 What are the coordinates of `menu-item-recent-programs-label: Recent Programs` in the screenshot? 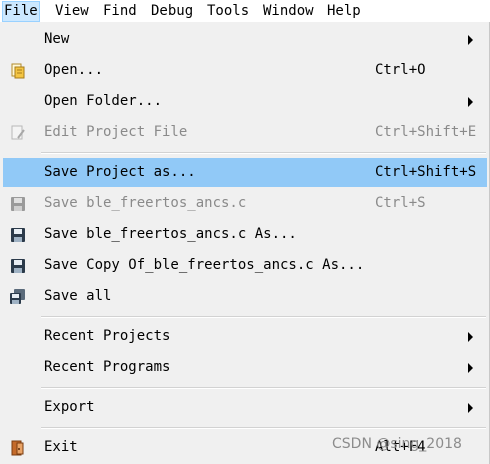 It's located at (107, 367).